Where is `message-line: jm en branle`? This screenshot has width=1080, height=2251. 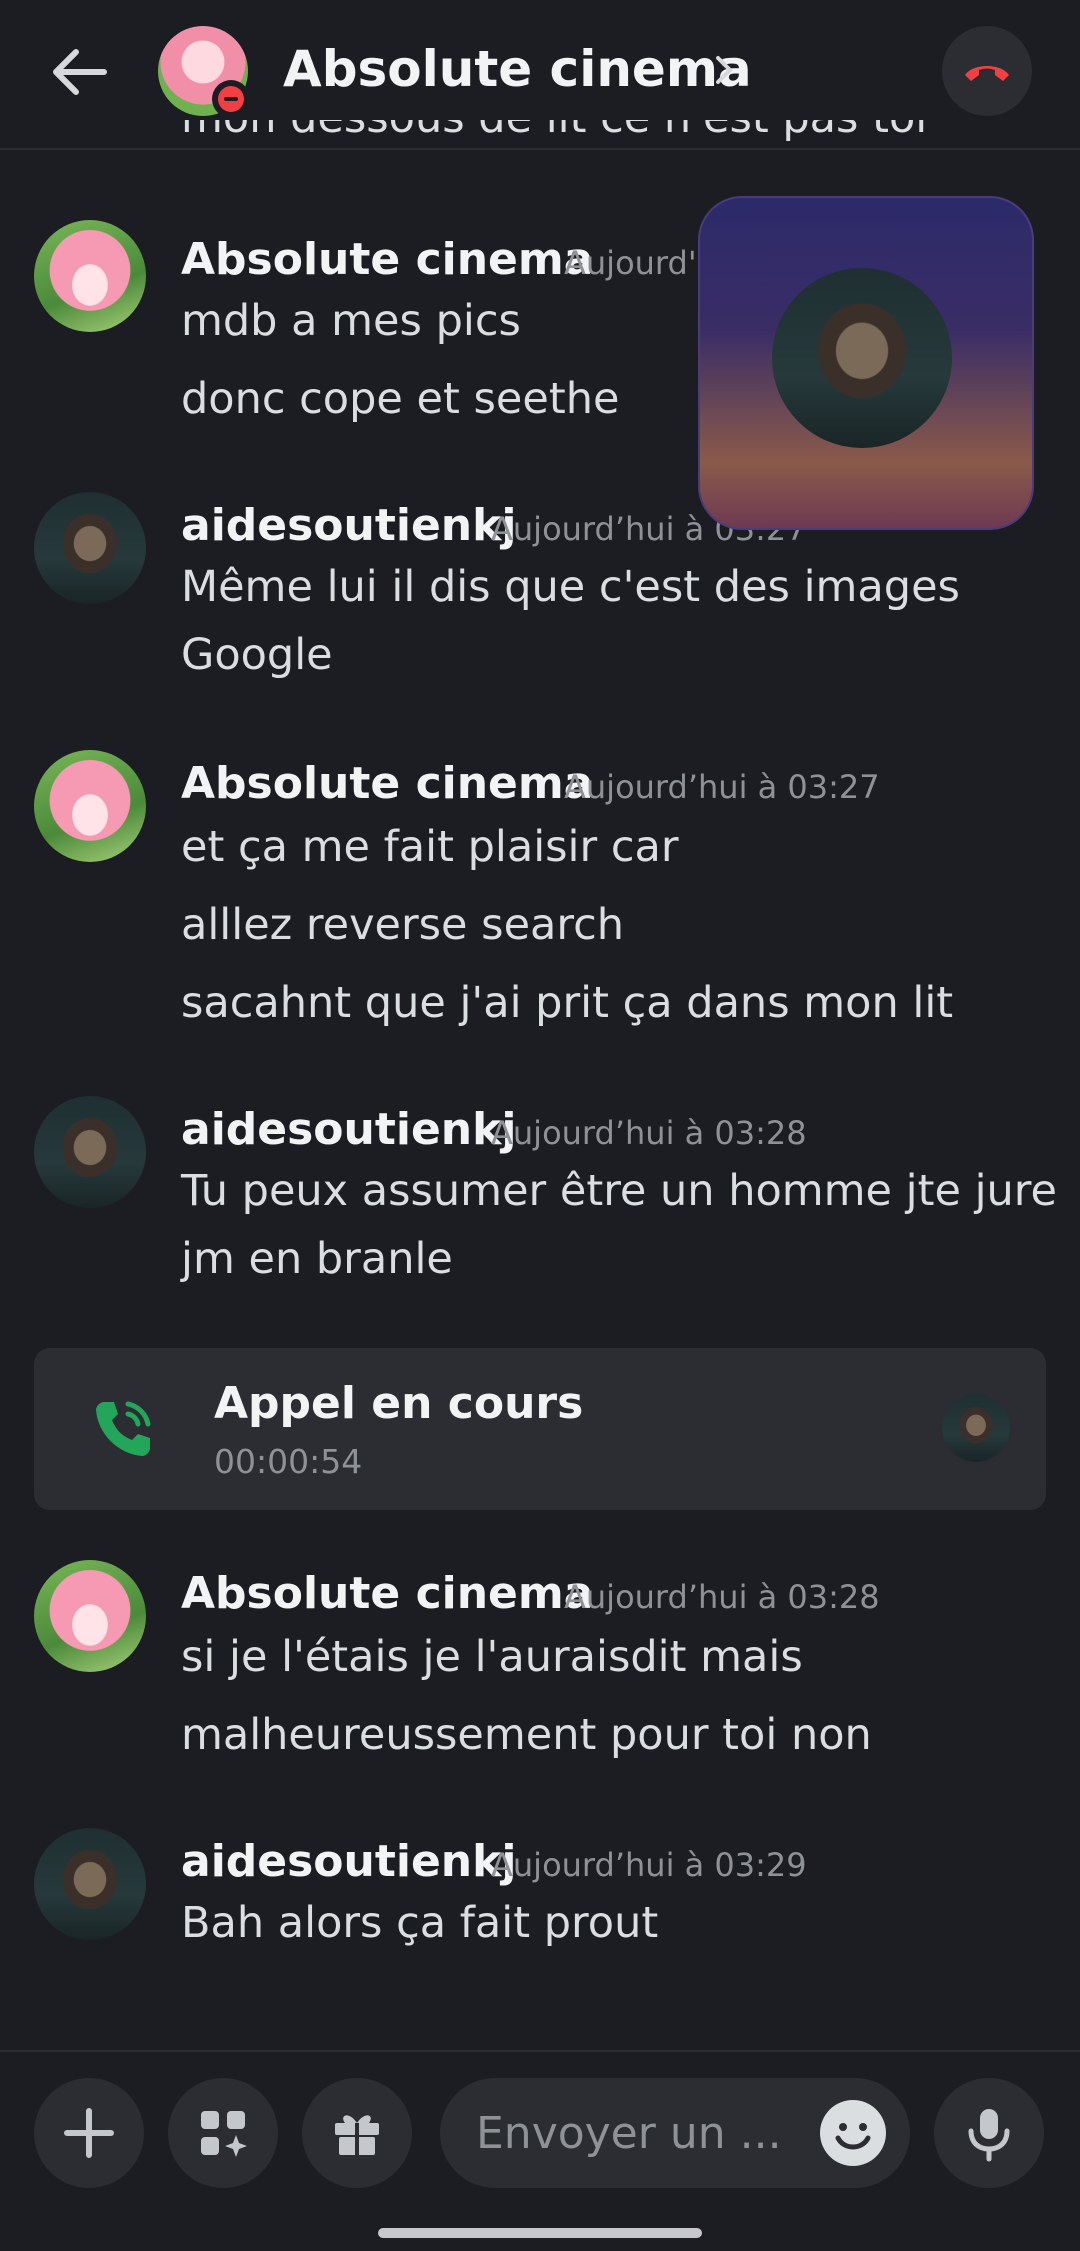
message-line: jm en branle is located at coordinates (317, 1259).